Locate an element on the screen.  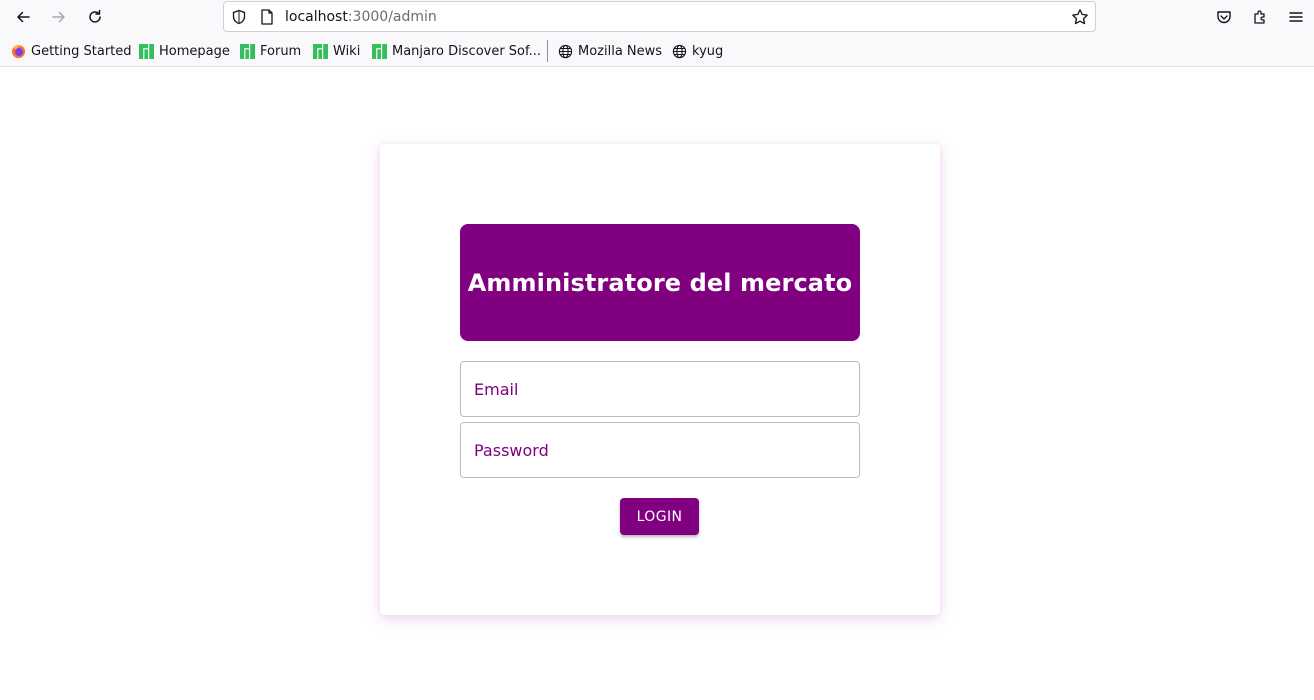
url-path: :3000/admin is located at coordinates (392, 17).